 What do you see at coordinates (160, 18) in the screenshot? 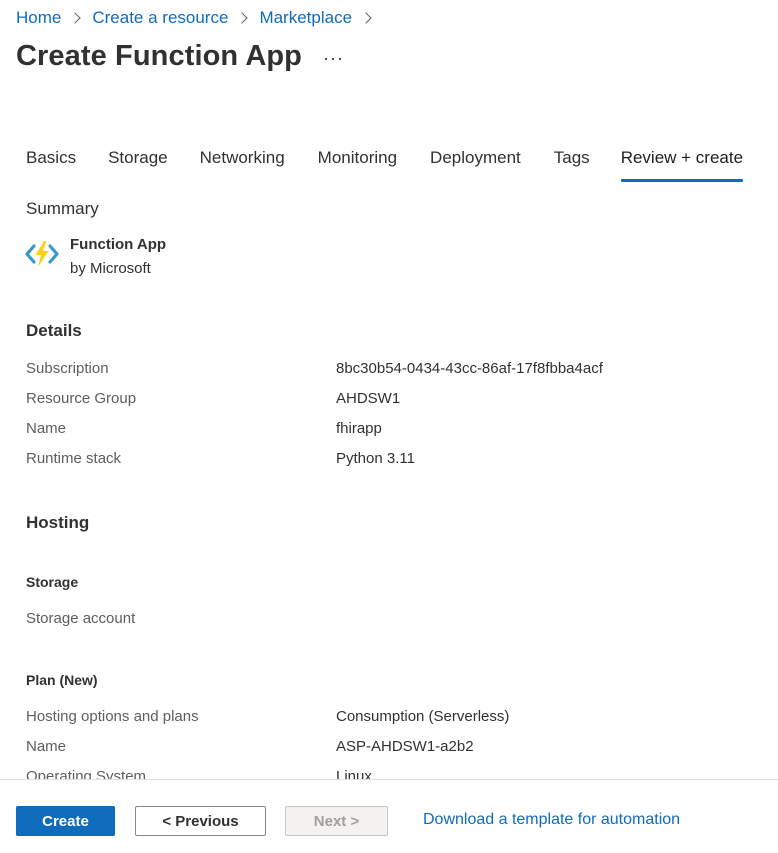
I see `breadcrumb-create-a-resource: Create a resource` at bounding box center [160, 18].